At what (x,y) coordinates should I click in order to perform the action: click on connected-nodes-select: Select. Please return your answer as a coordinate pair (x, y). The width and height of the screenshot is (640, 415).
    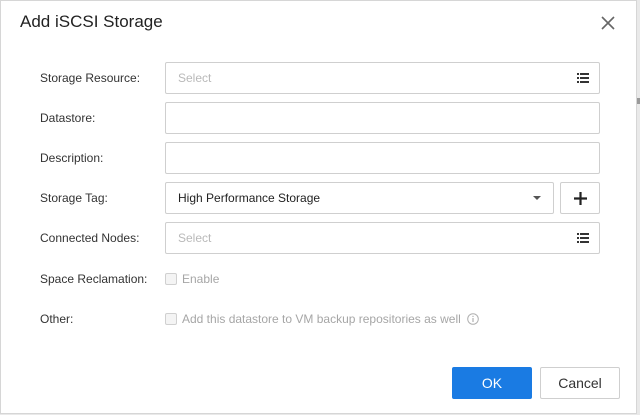
    Looking at the image, I should click on (382, 238).